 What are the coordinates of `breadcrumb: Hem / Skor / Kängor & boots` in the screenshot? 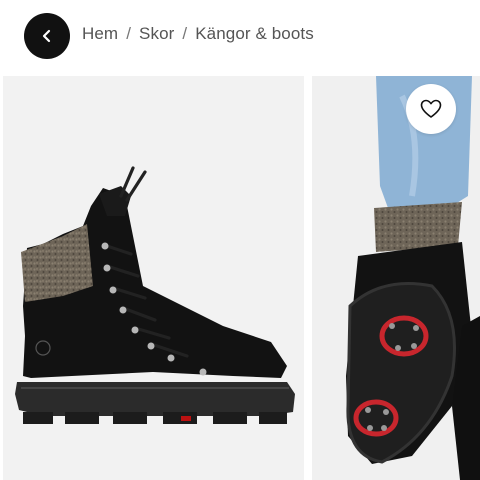 It's located at (198, 34).